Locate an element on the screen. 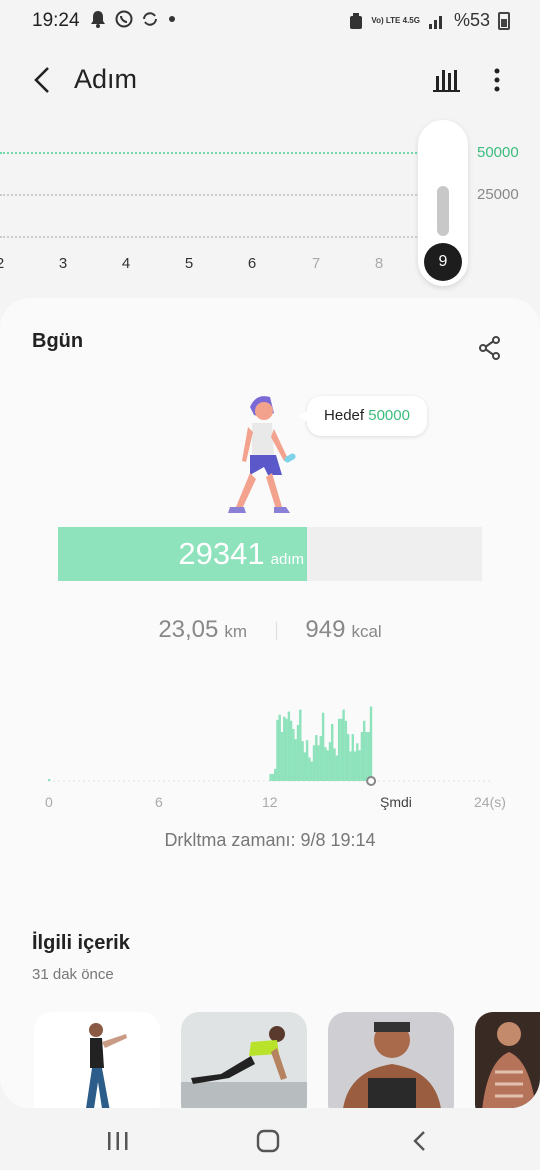  page-title: Adım is located at coordinates (106, 79).